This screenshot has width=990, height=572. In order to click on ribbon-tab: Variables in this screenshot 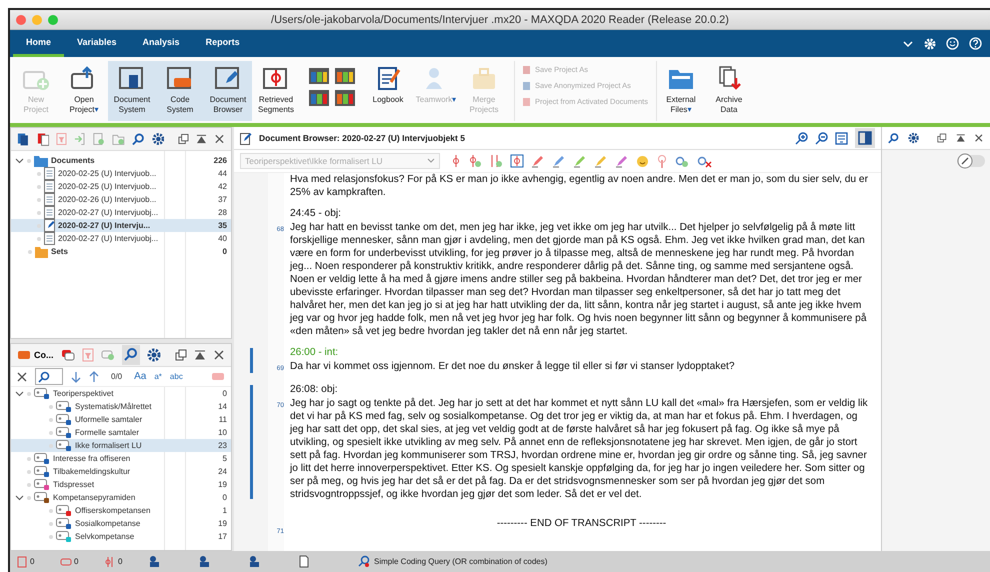, I will do `click(97, 43)`.